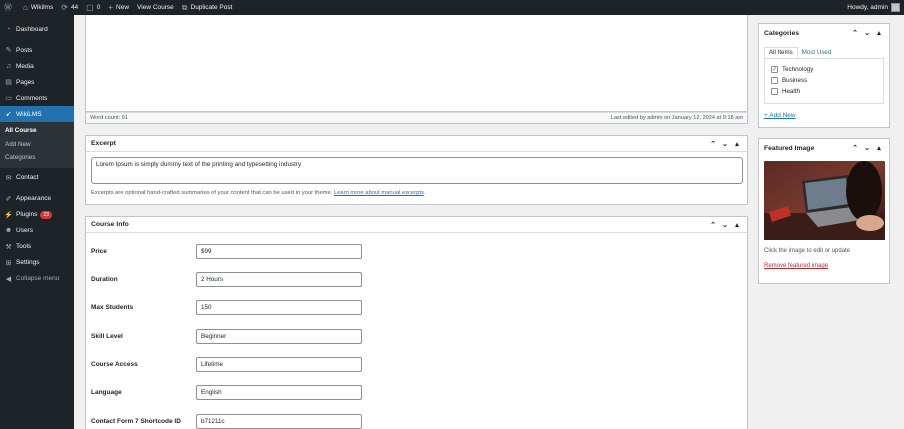 The height and width of the screenshot is (429, 904). Describe the element at coordinates (824, 69) in the screenshot. I see `category-item-technology: ✓ Technology` at that location.